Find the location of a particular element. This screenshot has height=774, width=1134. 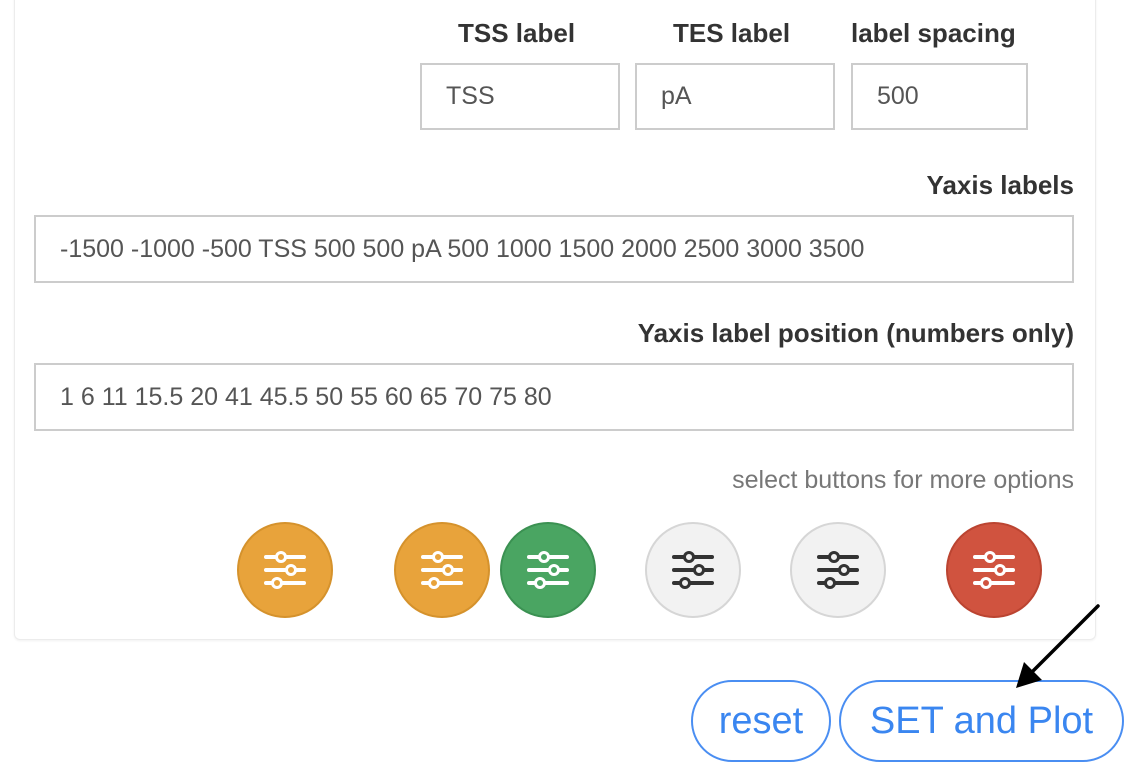

set-and-plot-button: SET and Plot is located at coordinates (981, 721).